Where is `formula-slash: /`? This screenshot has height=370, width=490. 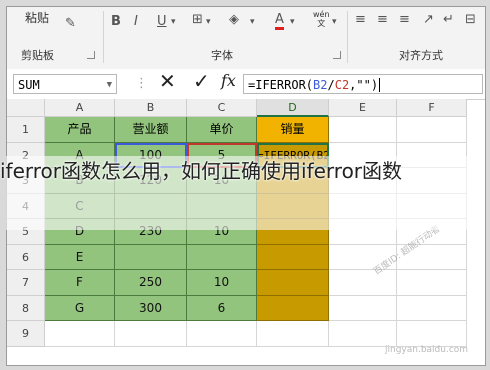
formula-slash: / is located at coordinates (331, 85).